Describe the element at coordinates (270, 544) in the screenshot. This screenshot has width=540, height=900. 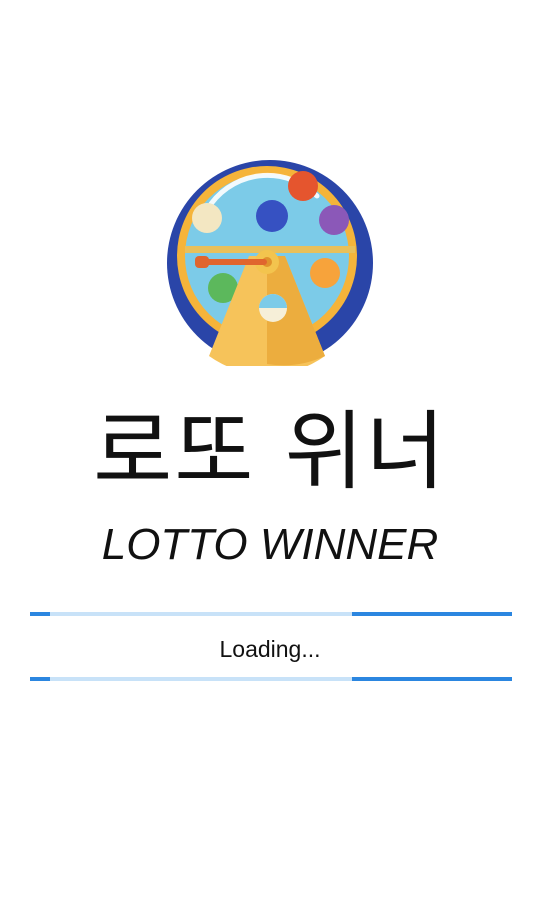
I see `app-title-english: LOTTO WINNER` at that location.